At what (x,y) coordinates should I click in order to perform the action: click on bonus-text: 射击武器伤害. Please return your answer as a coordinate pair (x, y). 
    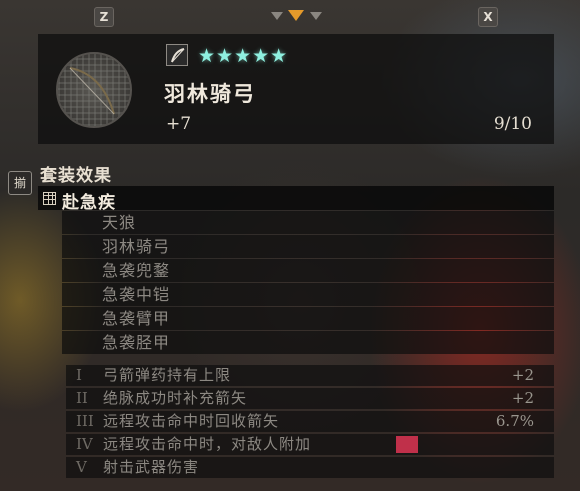
    Looking at the image, I should click on (151, 467).